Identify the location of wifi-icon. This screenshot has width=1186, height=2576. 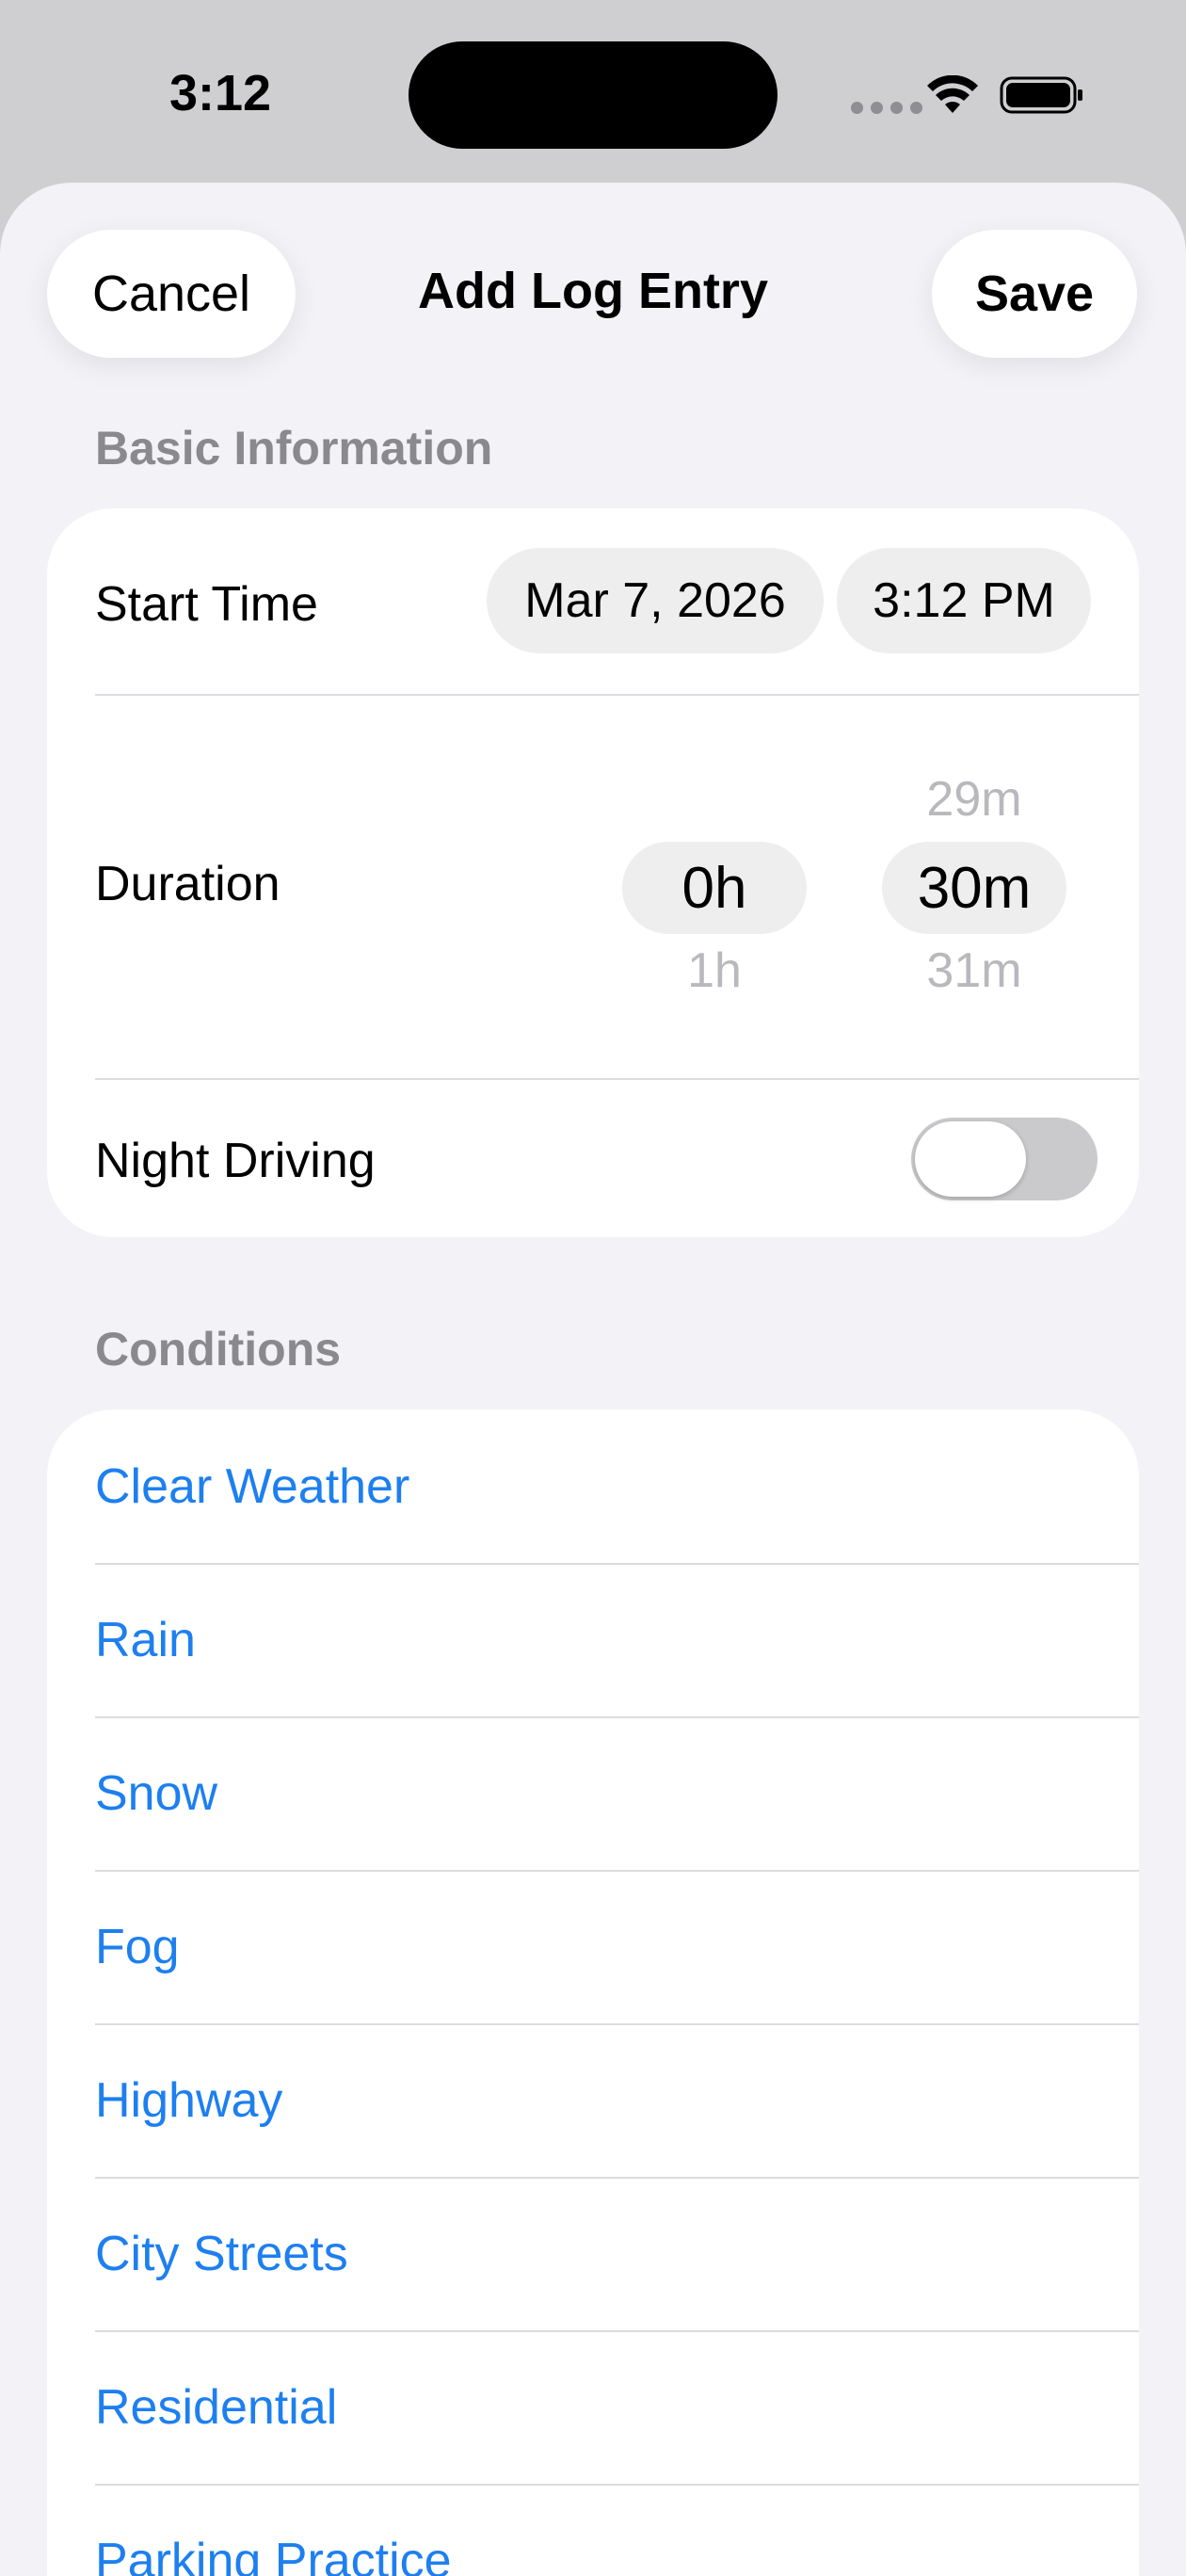
(952, 94).